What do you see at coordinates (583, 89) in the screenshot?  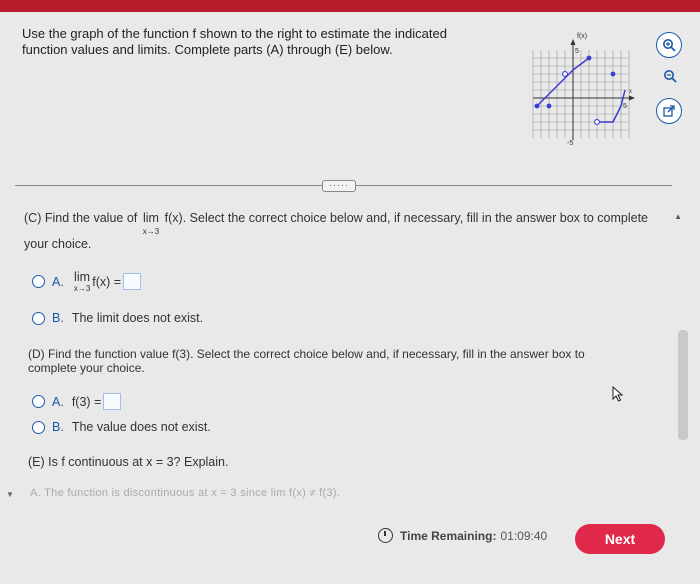 I see `function-graph: f(x) x 5 5 -5` at bounding box center [583, 89].